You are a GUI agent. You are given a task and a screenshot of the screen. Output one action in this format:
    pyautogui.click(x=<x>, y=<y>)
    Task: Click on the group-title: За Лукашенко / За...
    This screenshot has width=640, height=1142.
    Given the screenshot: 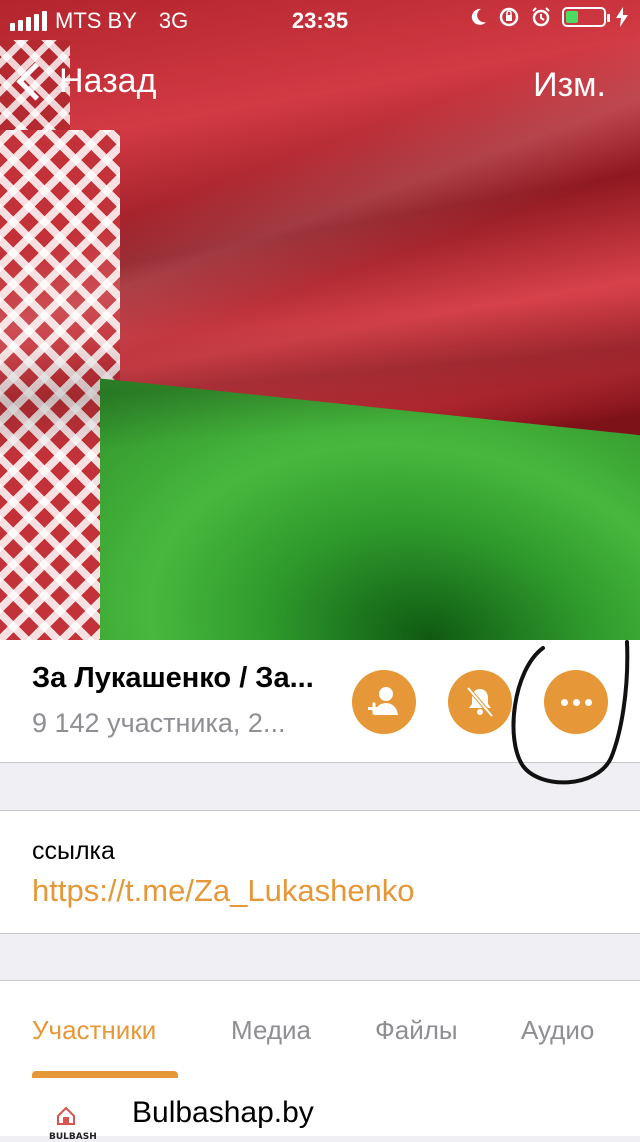 What is the action you would take?
    pyautogui.click(x=173, y=678)
    